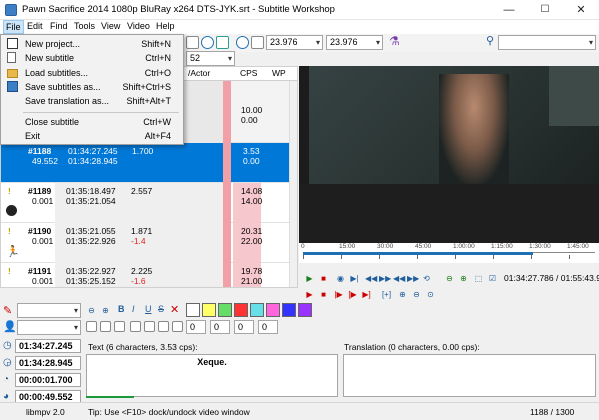  I want to click on menu-help: Help, so click(165, 26).